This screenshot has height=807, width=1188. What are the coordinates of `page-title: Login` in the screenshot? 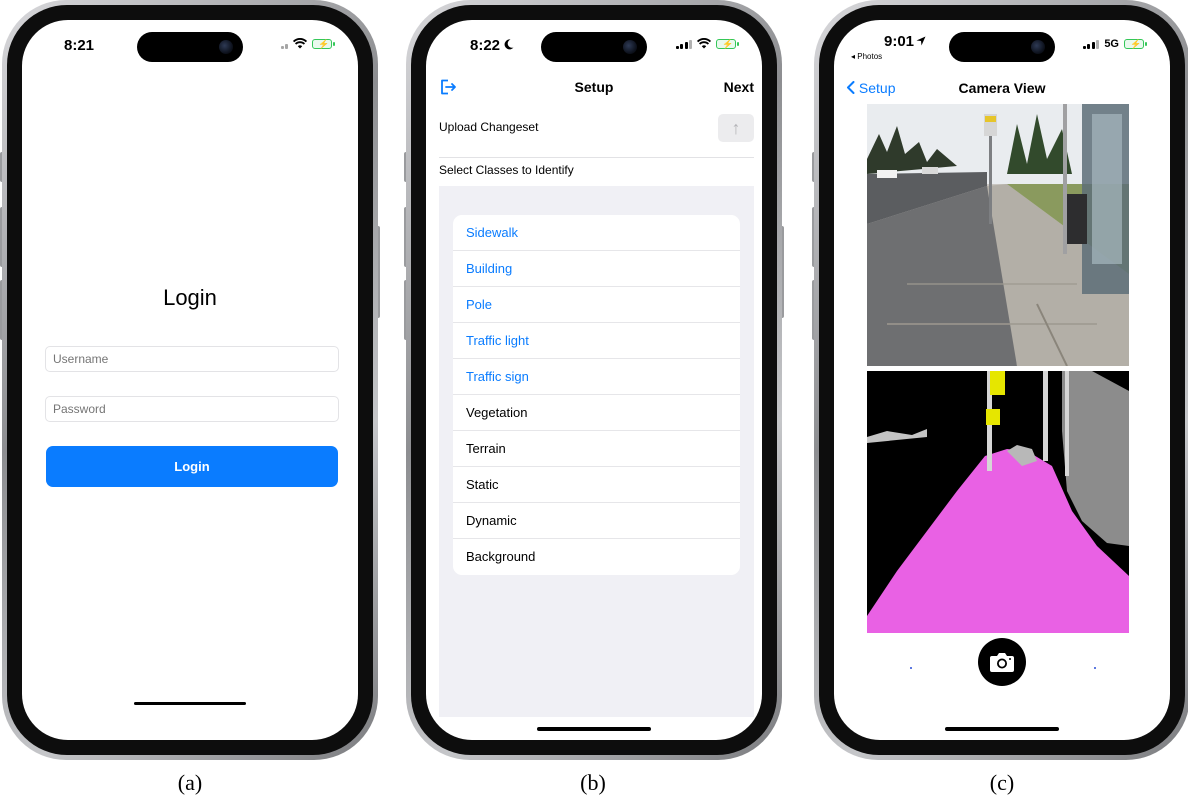 It's located at (190, 297).